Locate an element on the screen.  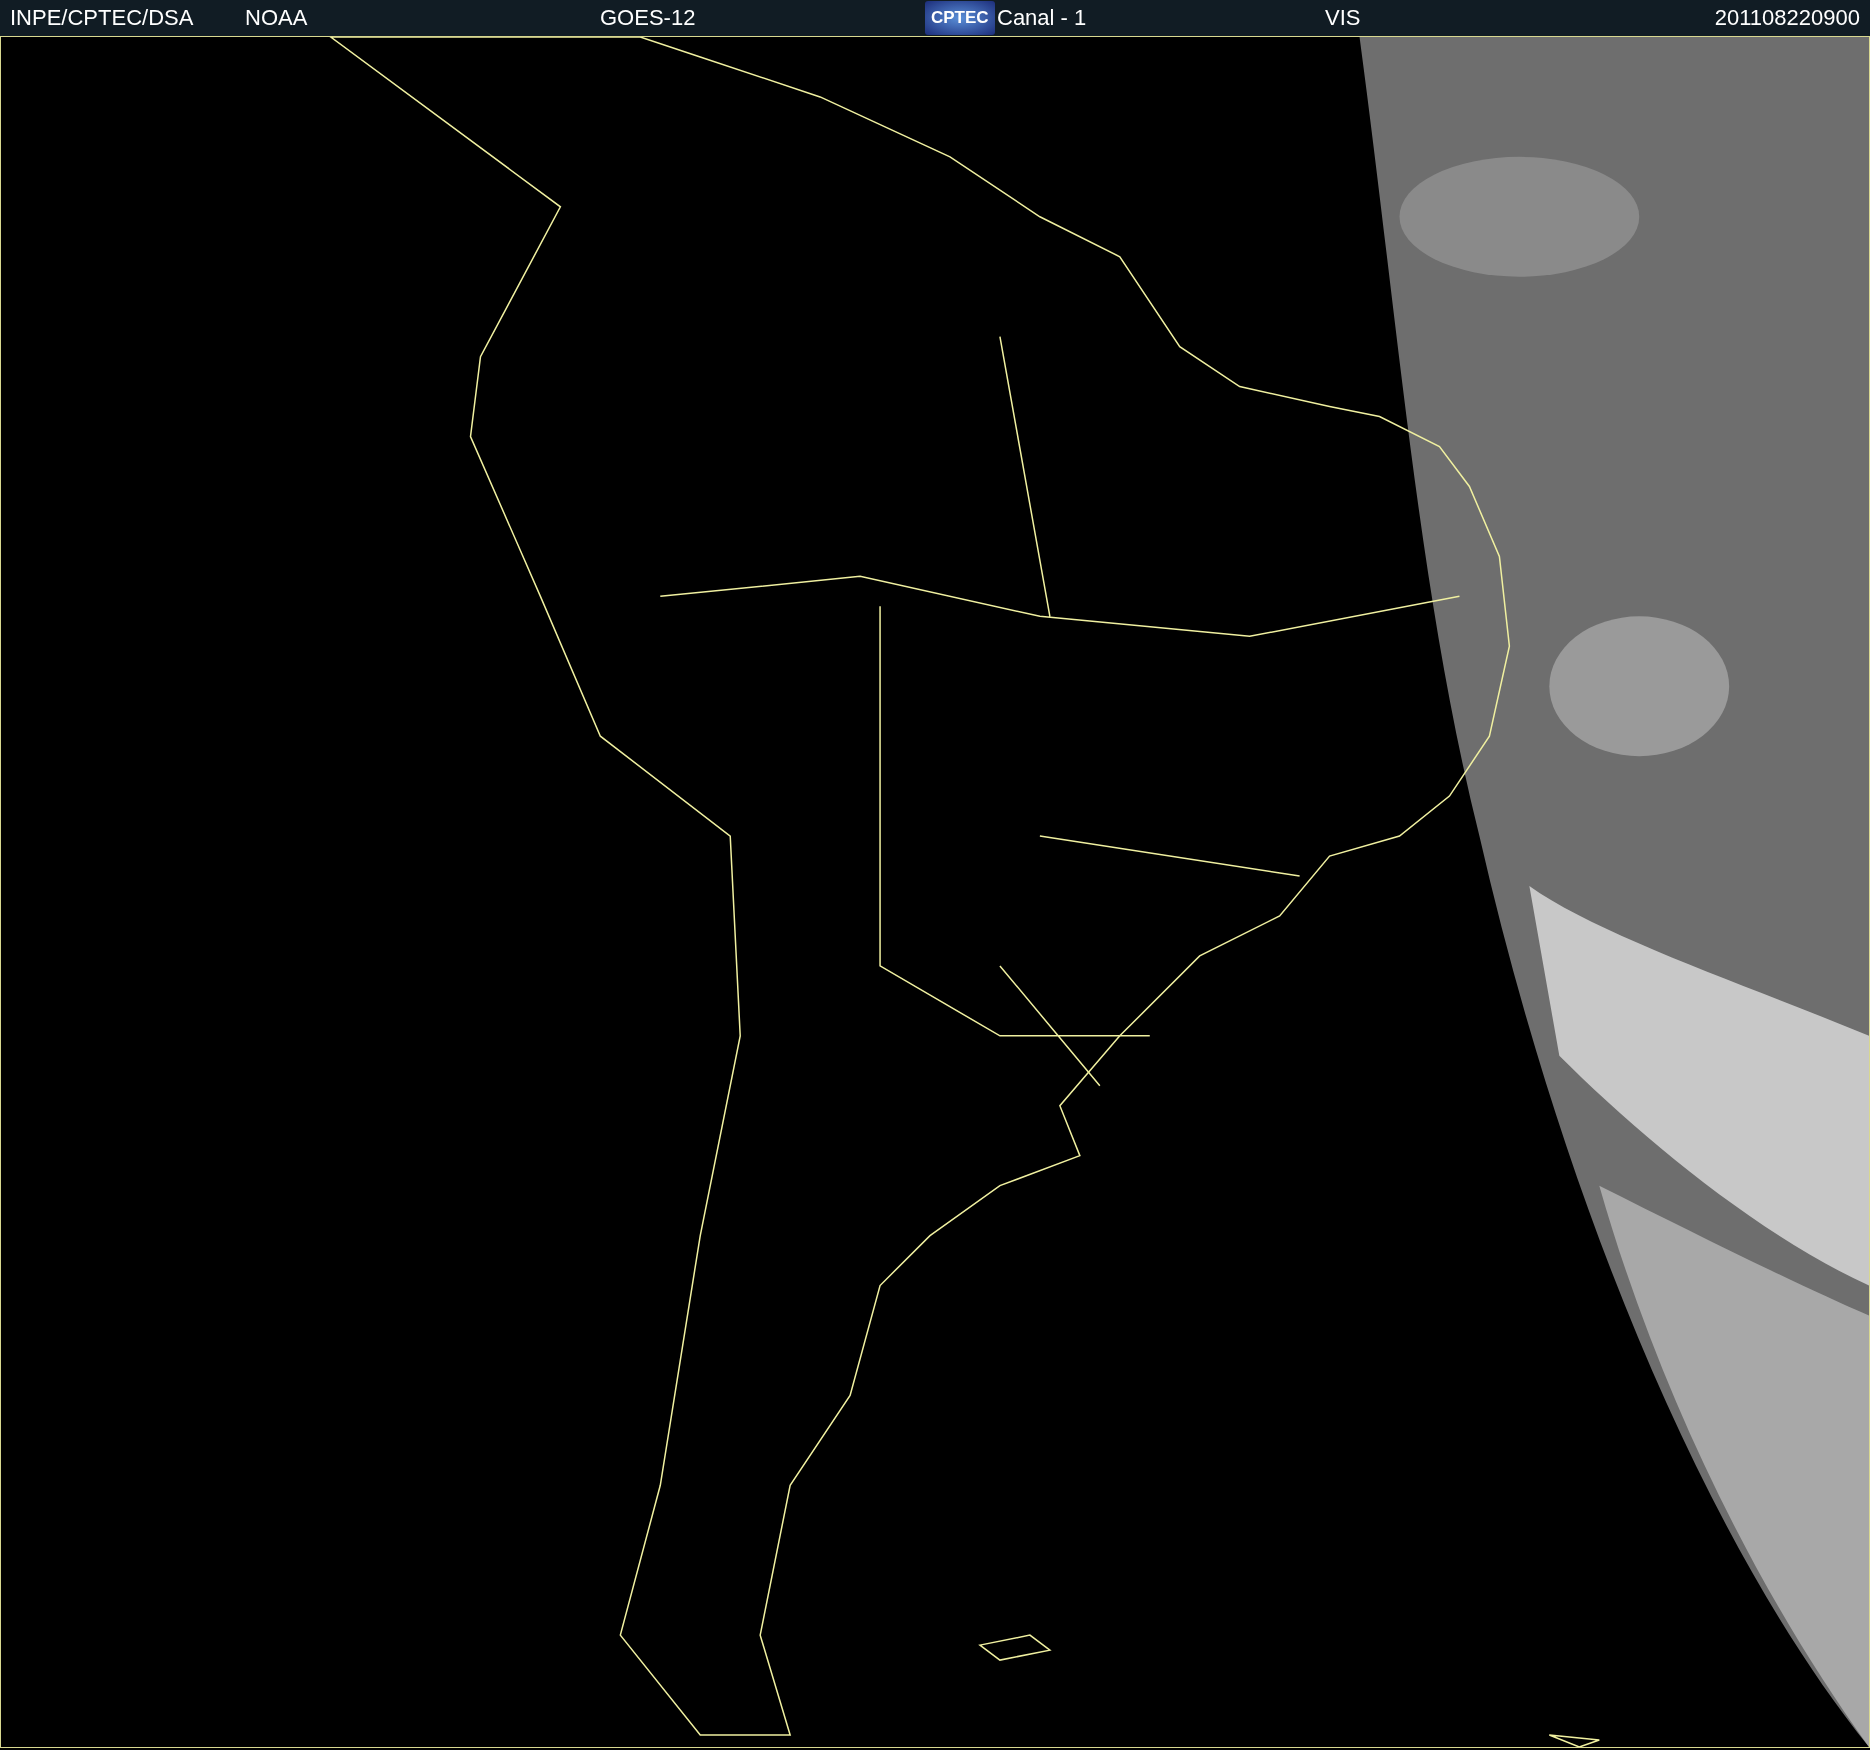
timestamp-label: 201108220900 is located at coordinates (1787, 18).